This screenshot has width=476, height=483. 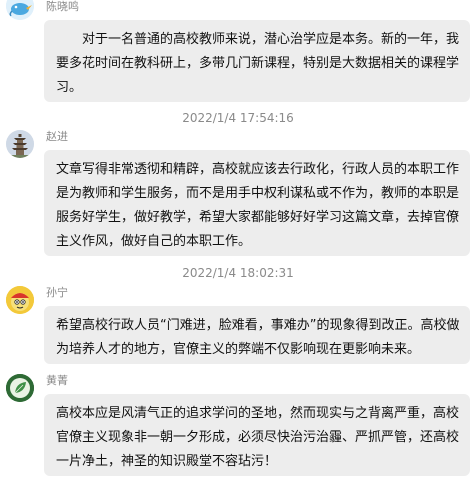 I want to click on sender-name: 赵进, so click(x=57, y=136).